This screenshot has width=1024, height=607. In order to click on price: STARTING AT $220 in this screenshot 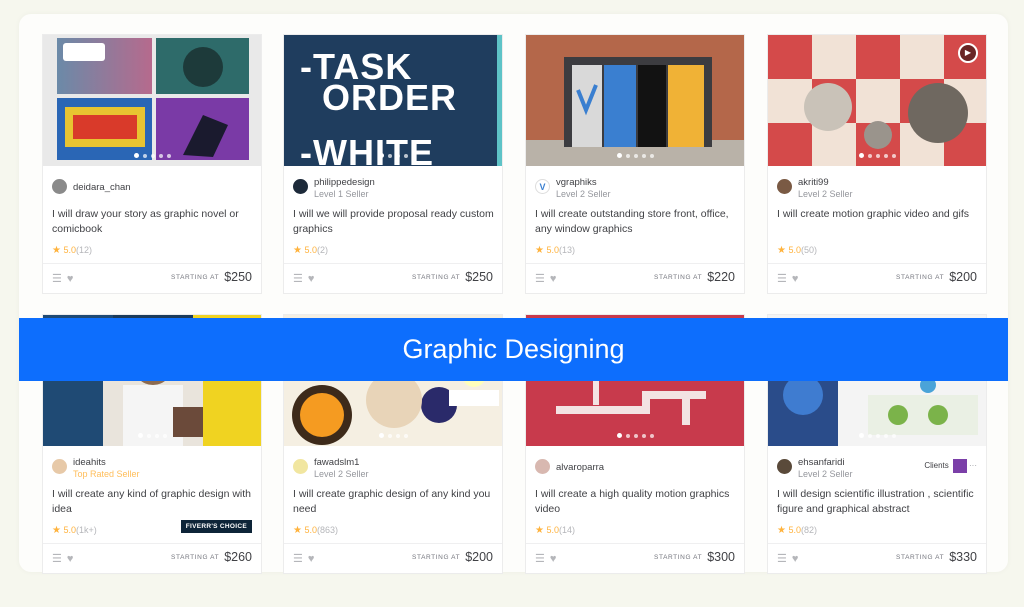, I will do `click(694, 277)`.